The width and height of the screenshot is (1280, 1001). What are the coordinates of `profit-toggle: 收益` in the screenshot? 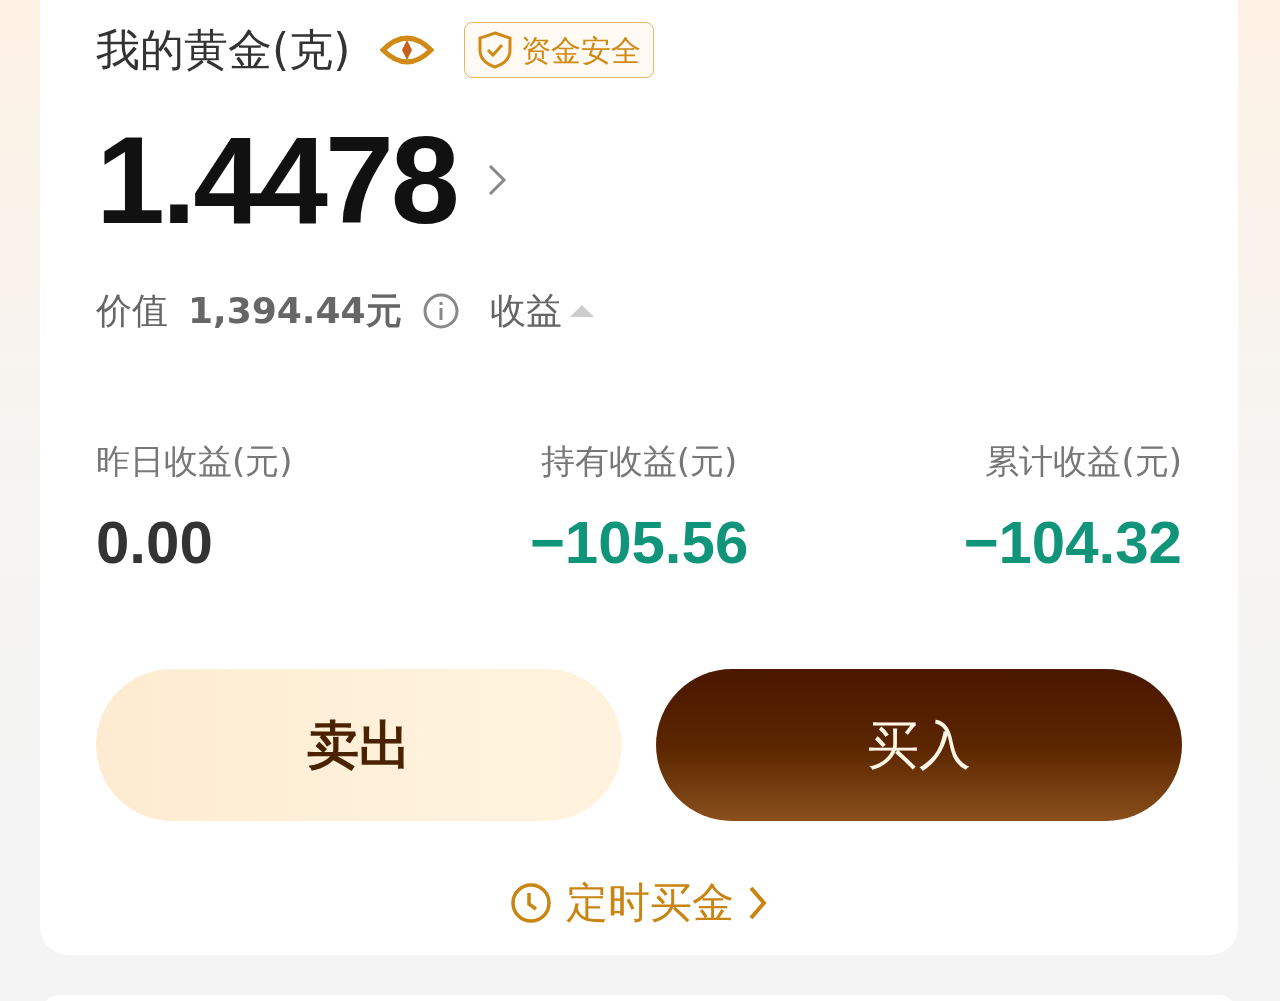 It's located at (542, 311).